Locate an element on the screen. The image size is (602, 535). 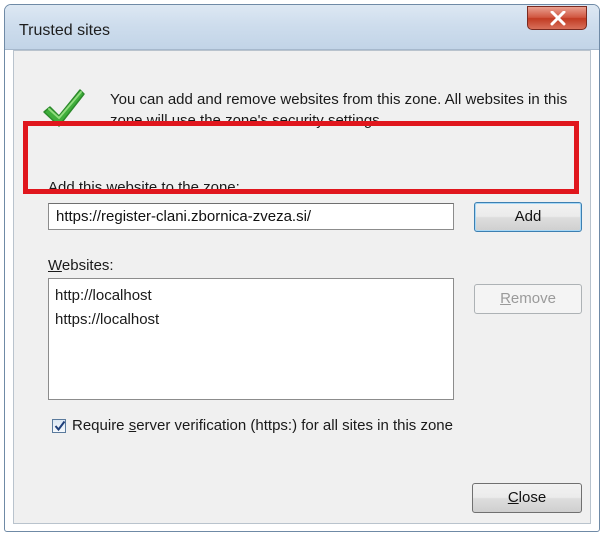
add-button: Add is located at coordinates (528, 217).